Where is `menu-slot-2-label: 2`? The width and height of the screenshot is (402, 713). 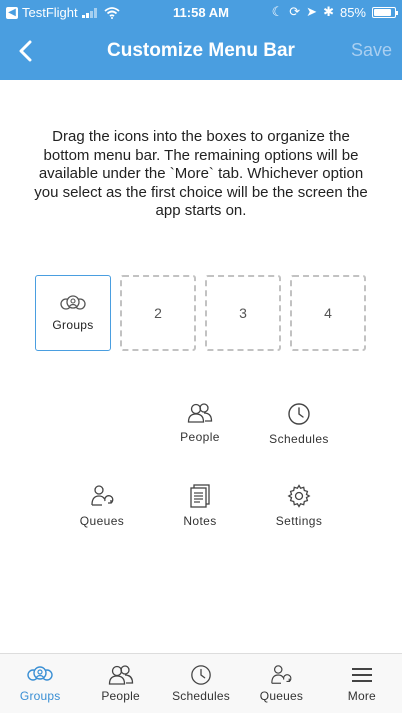
menu-slot-2-label: 2 is located at coordinates (158, 313).